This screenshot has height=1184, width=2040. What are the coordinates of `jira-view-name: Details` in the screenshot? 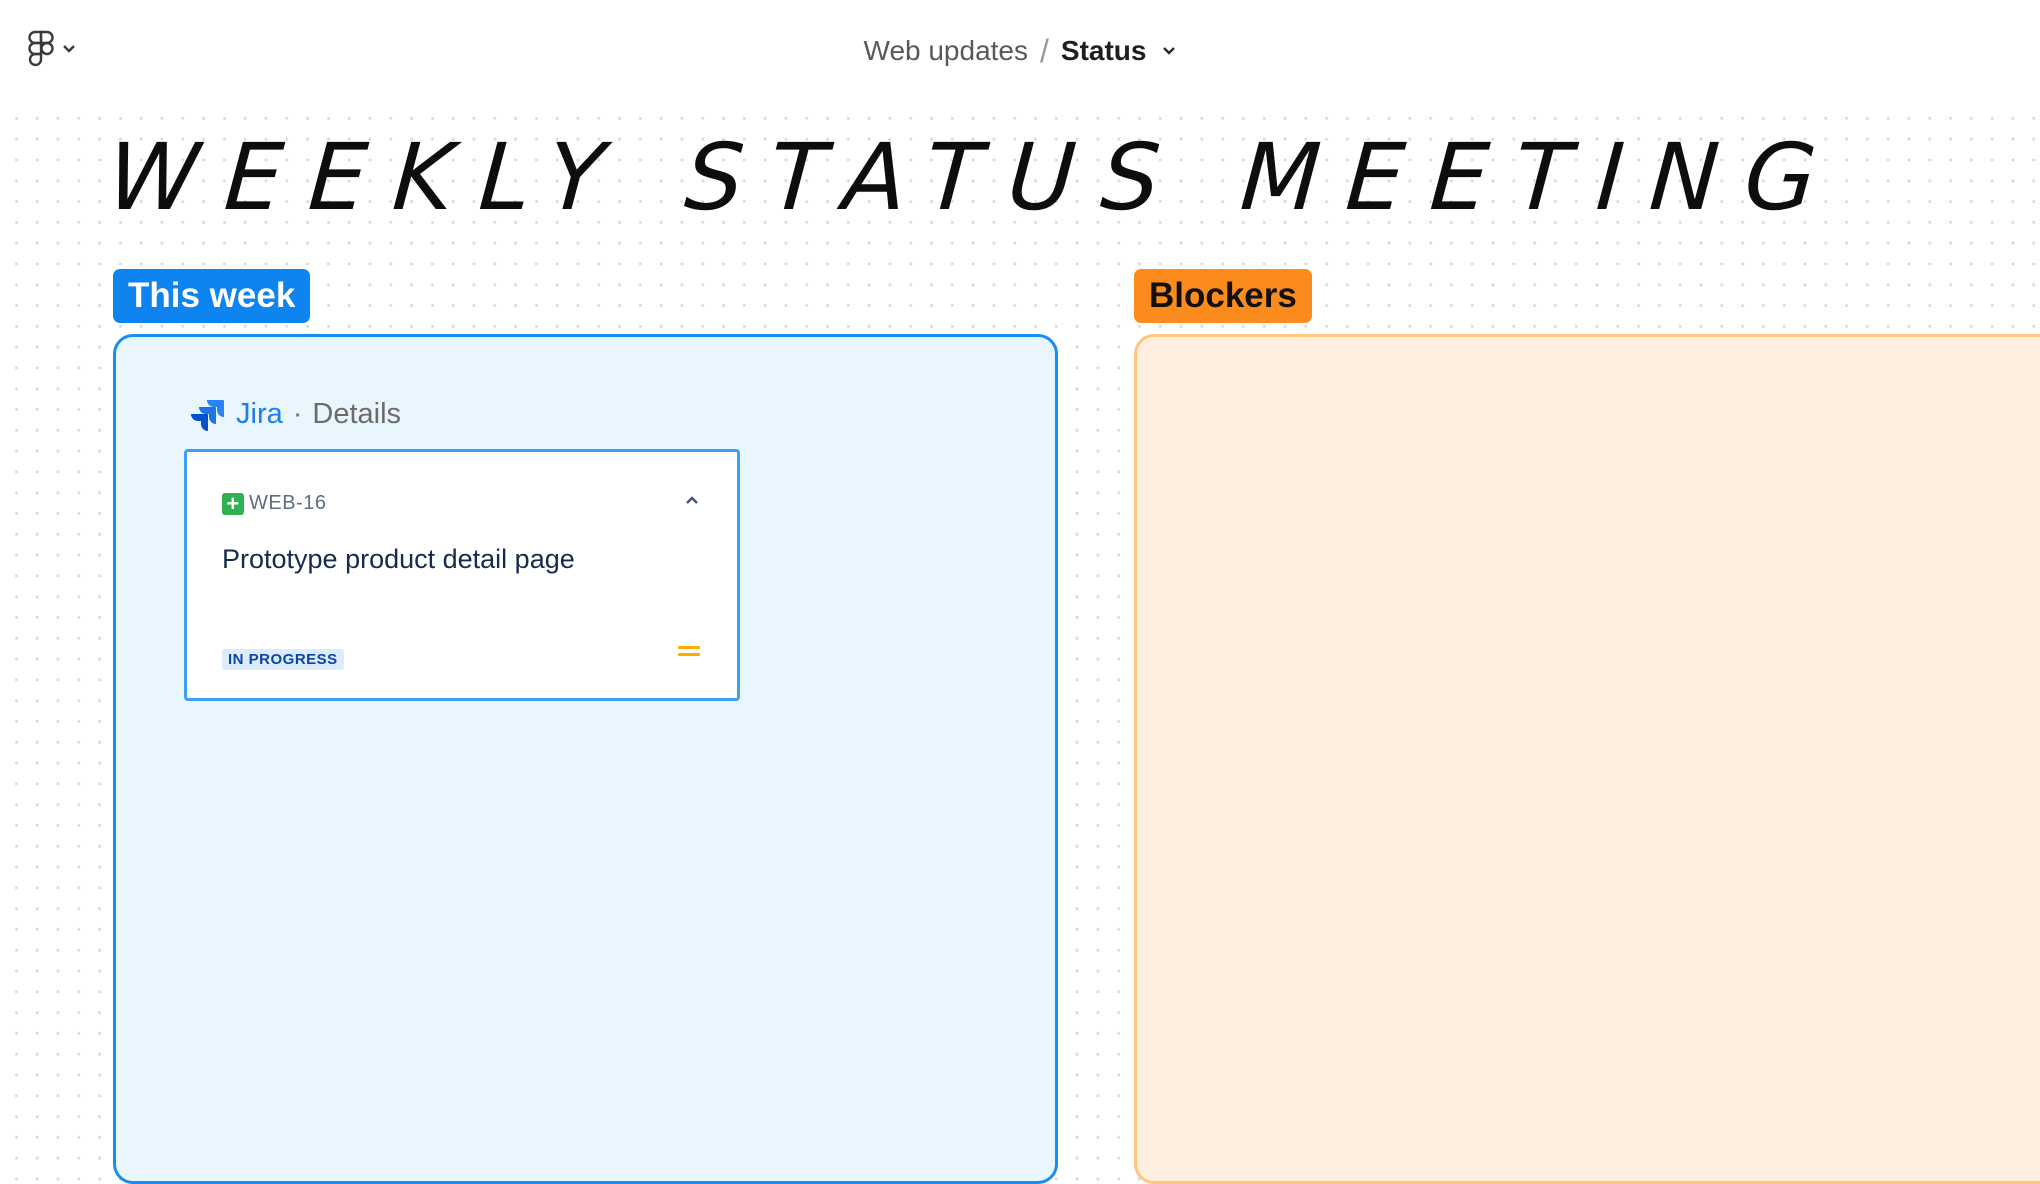 It's located at (357, 414).